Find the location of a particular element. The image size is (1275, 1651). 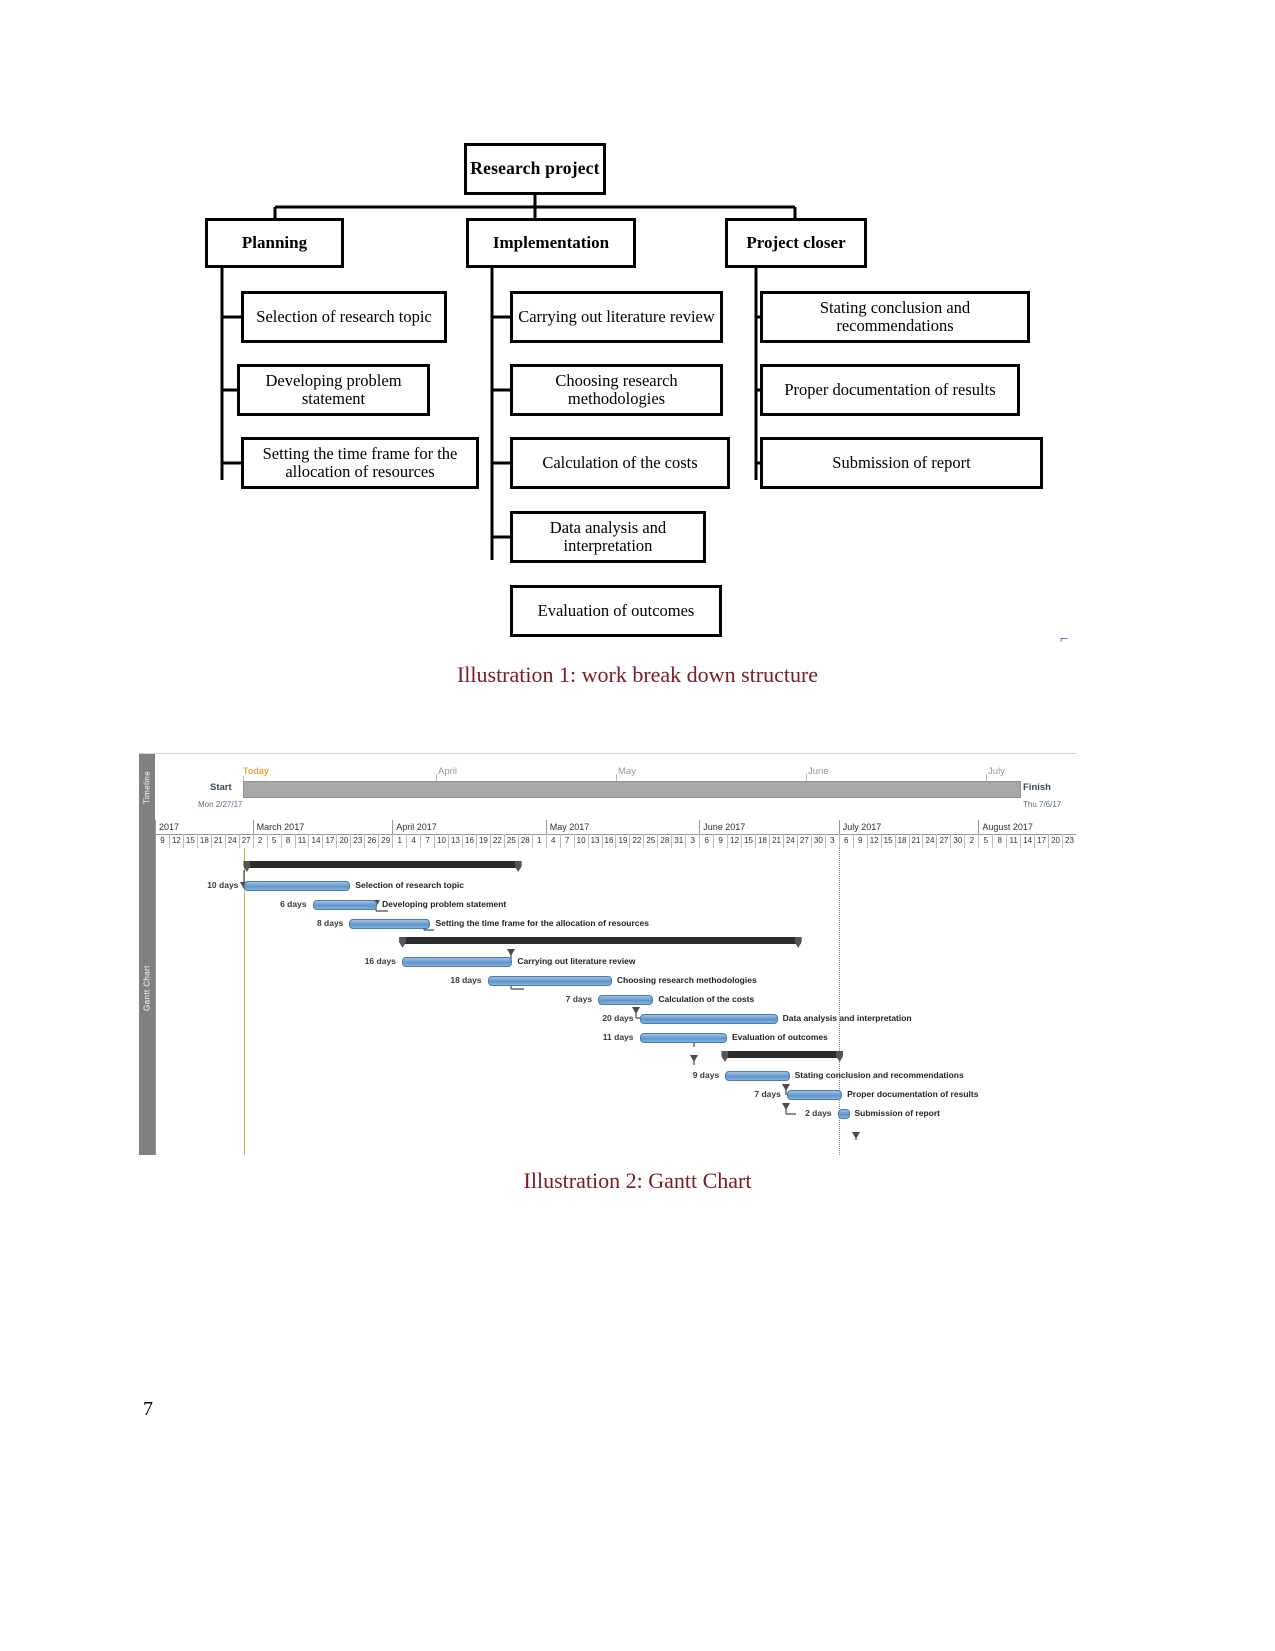

wbs-task-submission-of-report: Submission of report is located at coordinates (901, 463).